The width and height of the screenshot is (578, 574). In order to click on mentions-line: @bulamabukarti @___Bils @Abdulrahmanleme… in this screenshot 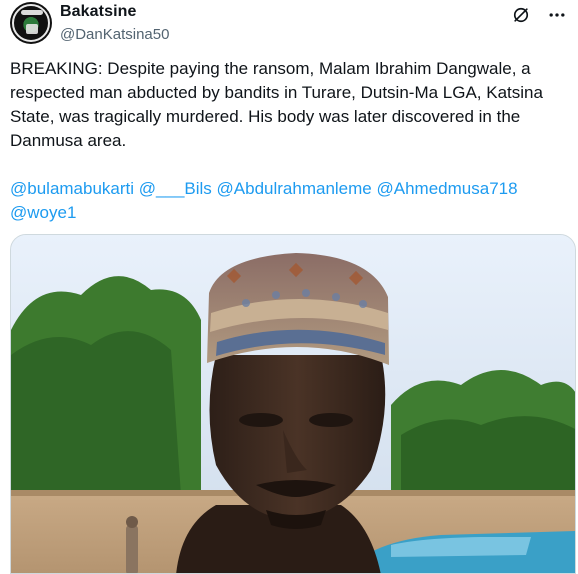, I will do `click(290, 201)`.